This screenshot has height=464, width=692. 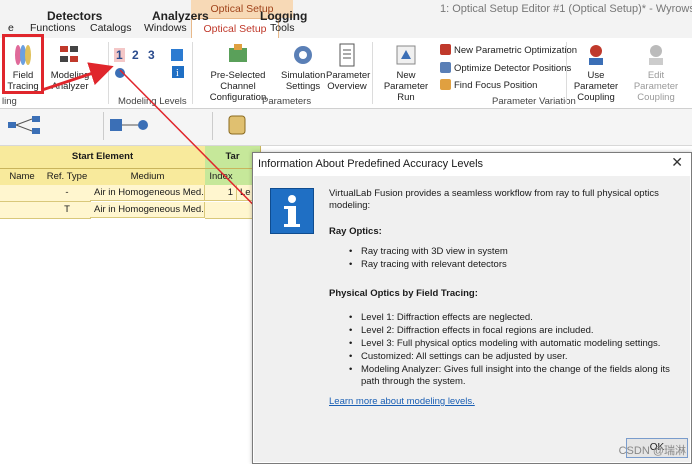 What do you see at coordinates (283, 16) in the screenshot?
I see `logging-button: Logging` at bounding box center [283, 16].